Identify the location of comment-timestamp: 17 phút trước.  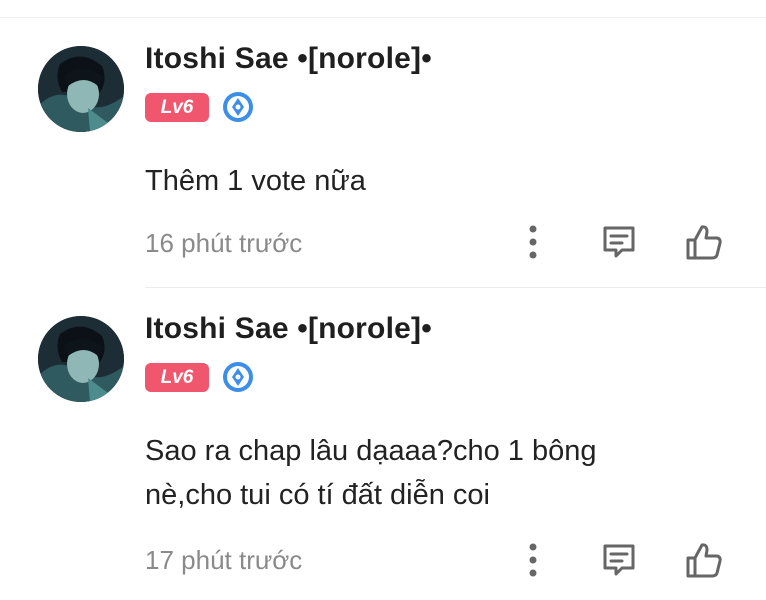
(224, 560).